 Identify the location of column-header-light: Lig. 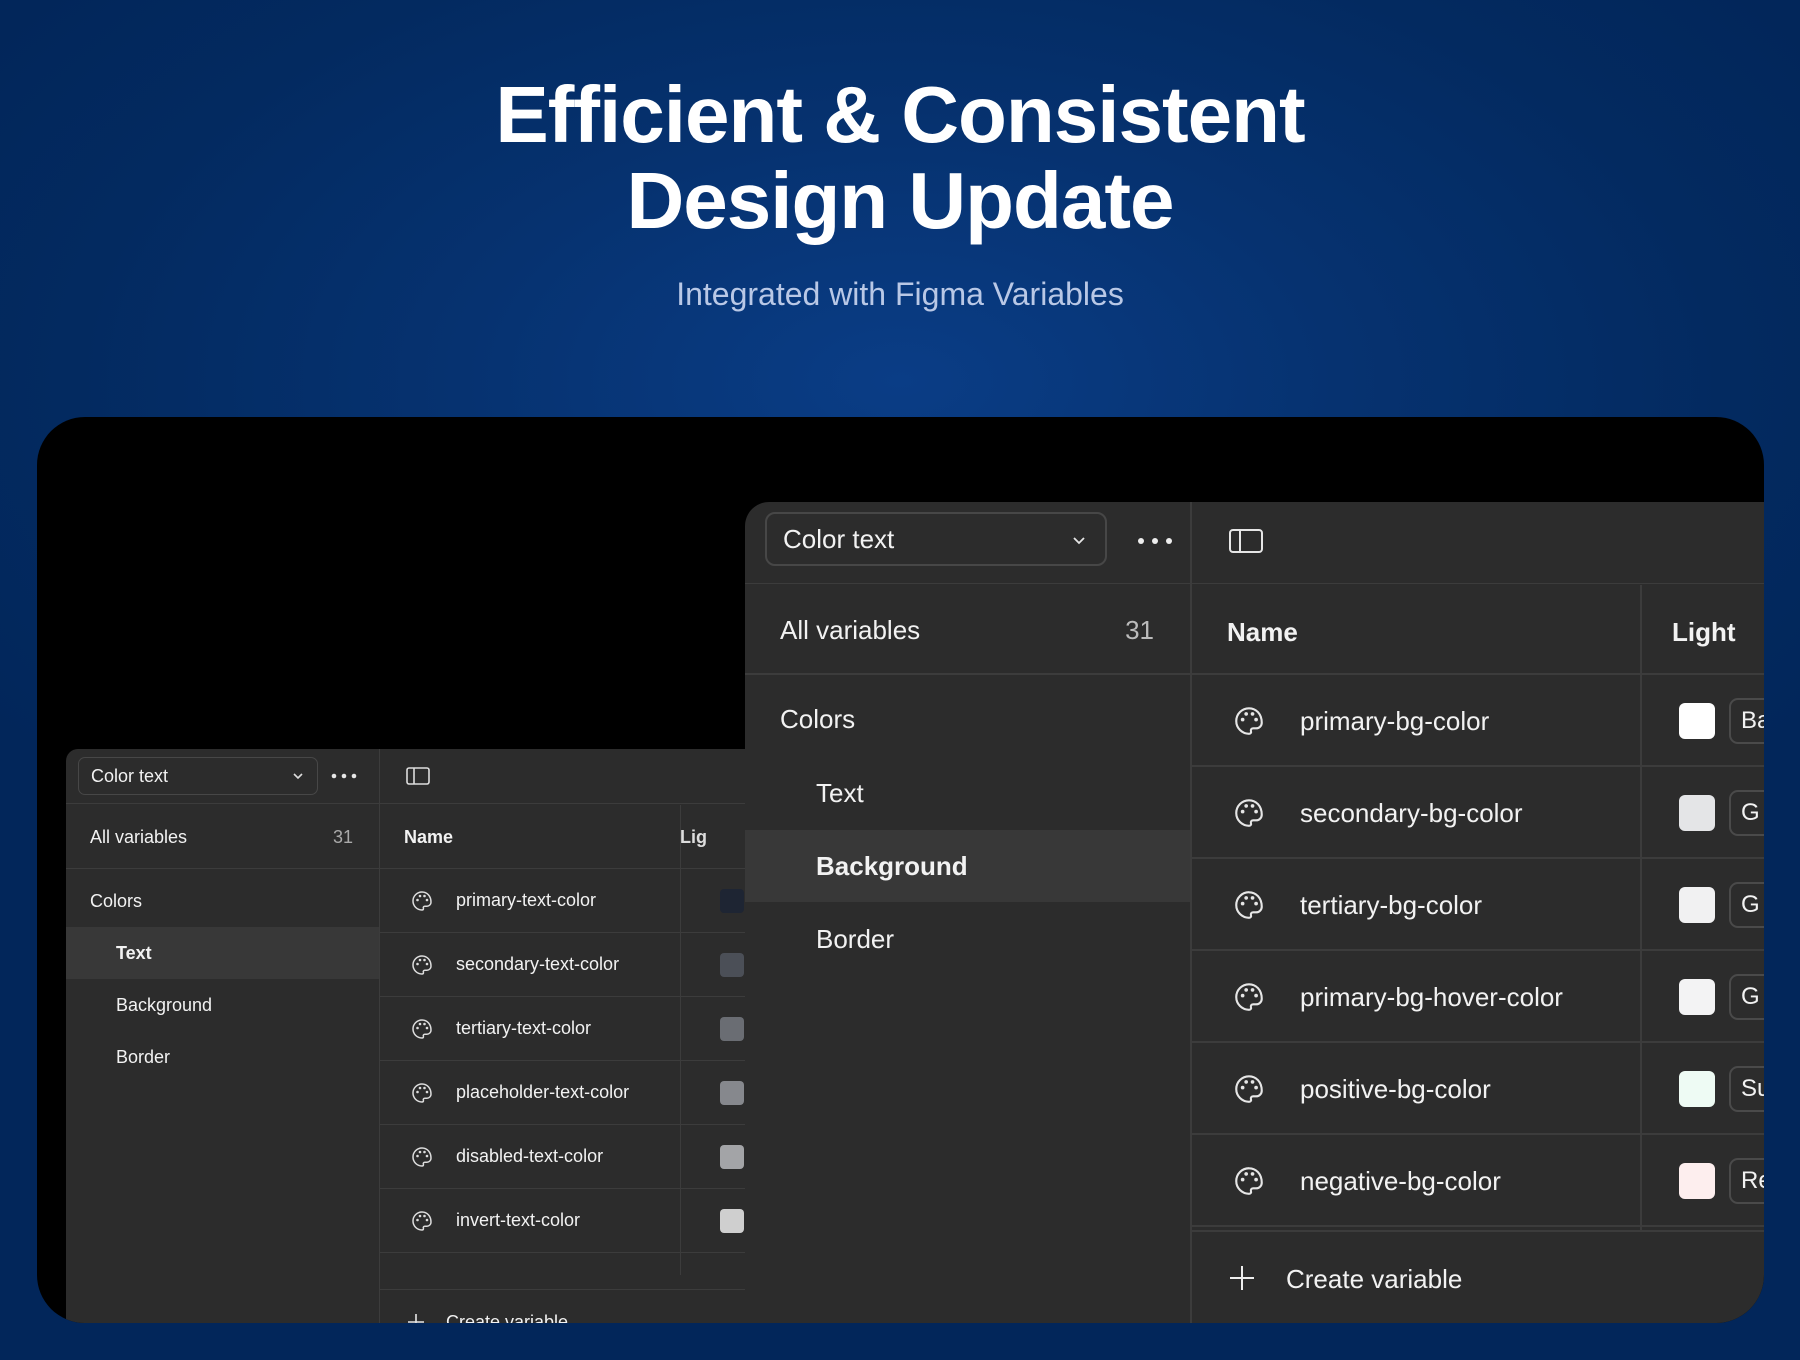
(693, 837).